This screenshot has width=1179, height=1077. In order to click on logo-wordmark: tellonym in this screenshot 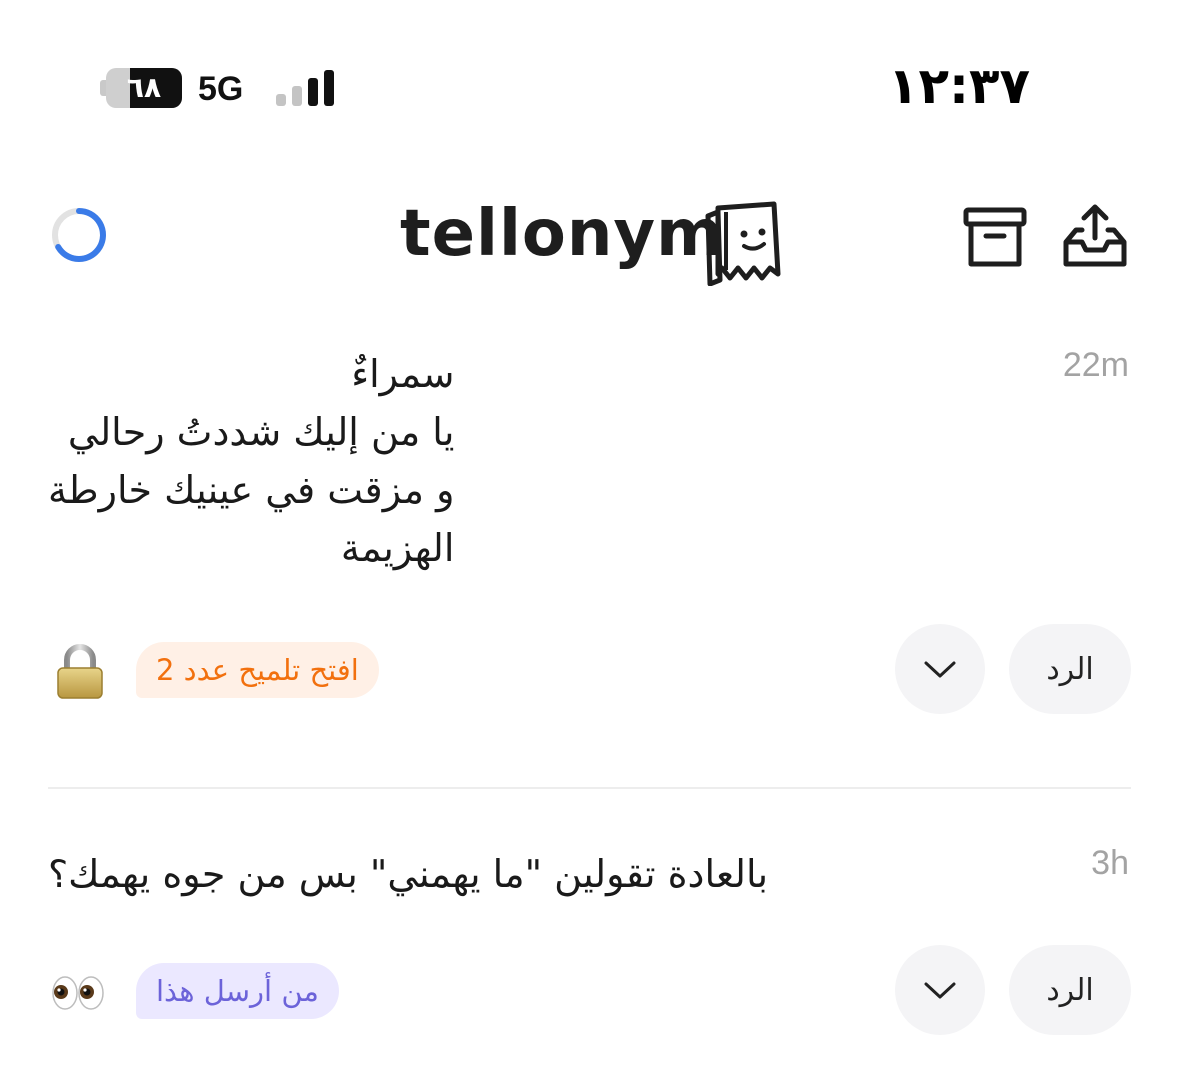, I will do `click(562, 234)`.